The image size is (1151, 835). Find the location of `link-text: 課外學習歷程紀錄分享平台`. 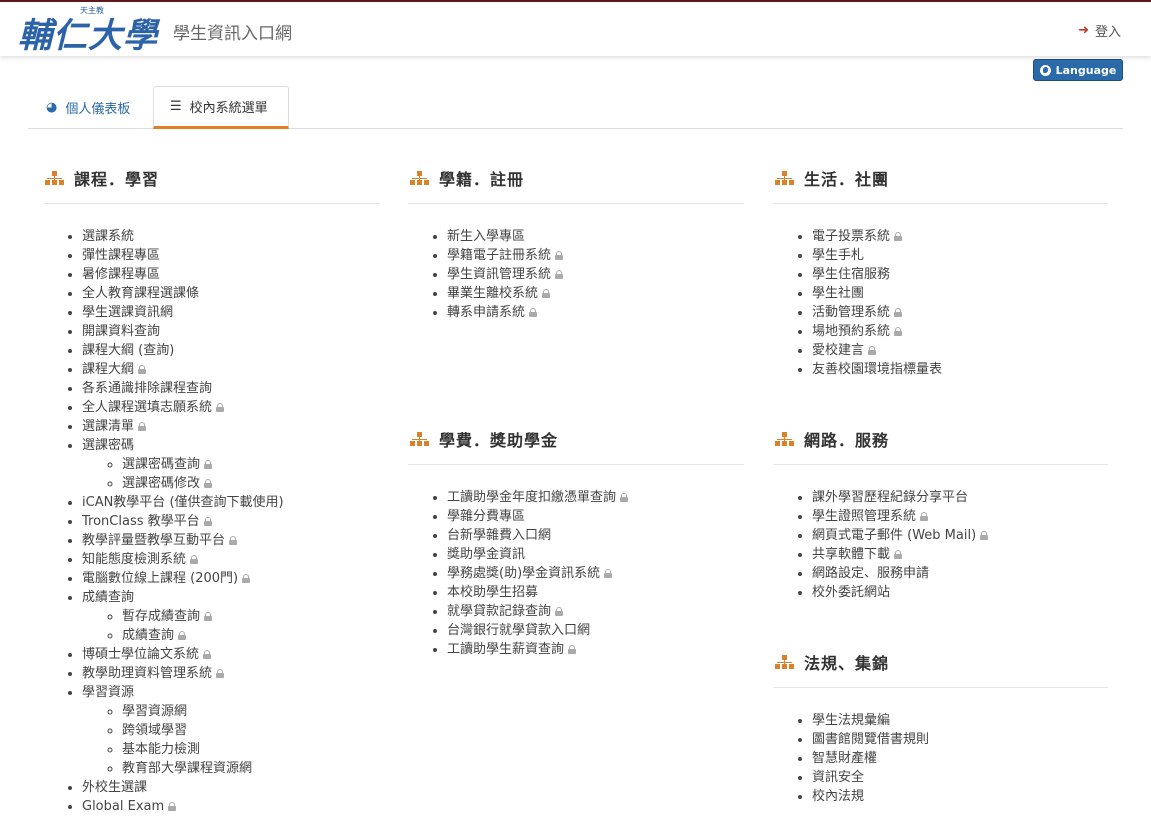

link-text: 課外學習歷程紀錄分享平台 is located at coordinates (890, 497).